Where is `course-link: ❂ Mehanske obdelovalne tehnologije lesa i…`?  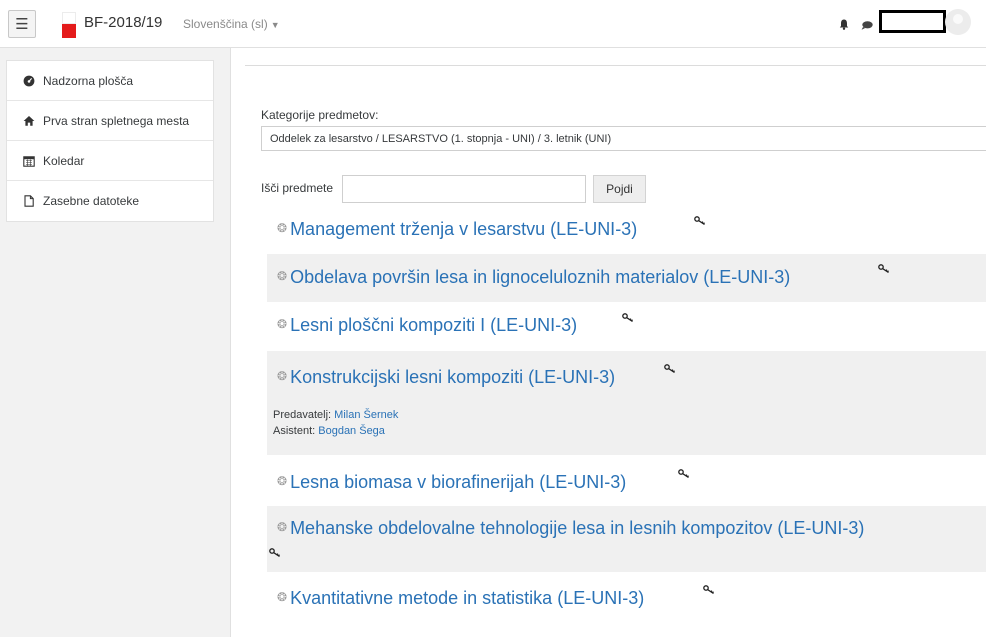 course-link: ❂ Mehanske obdelovalne tehnologije lesa i… is located at coordinates (570, 528).